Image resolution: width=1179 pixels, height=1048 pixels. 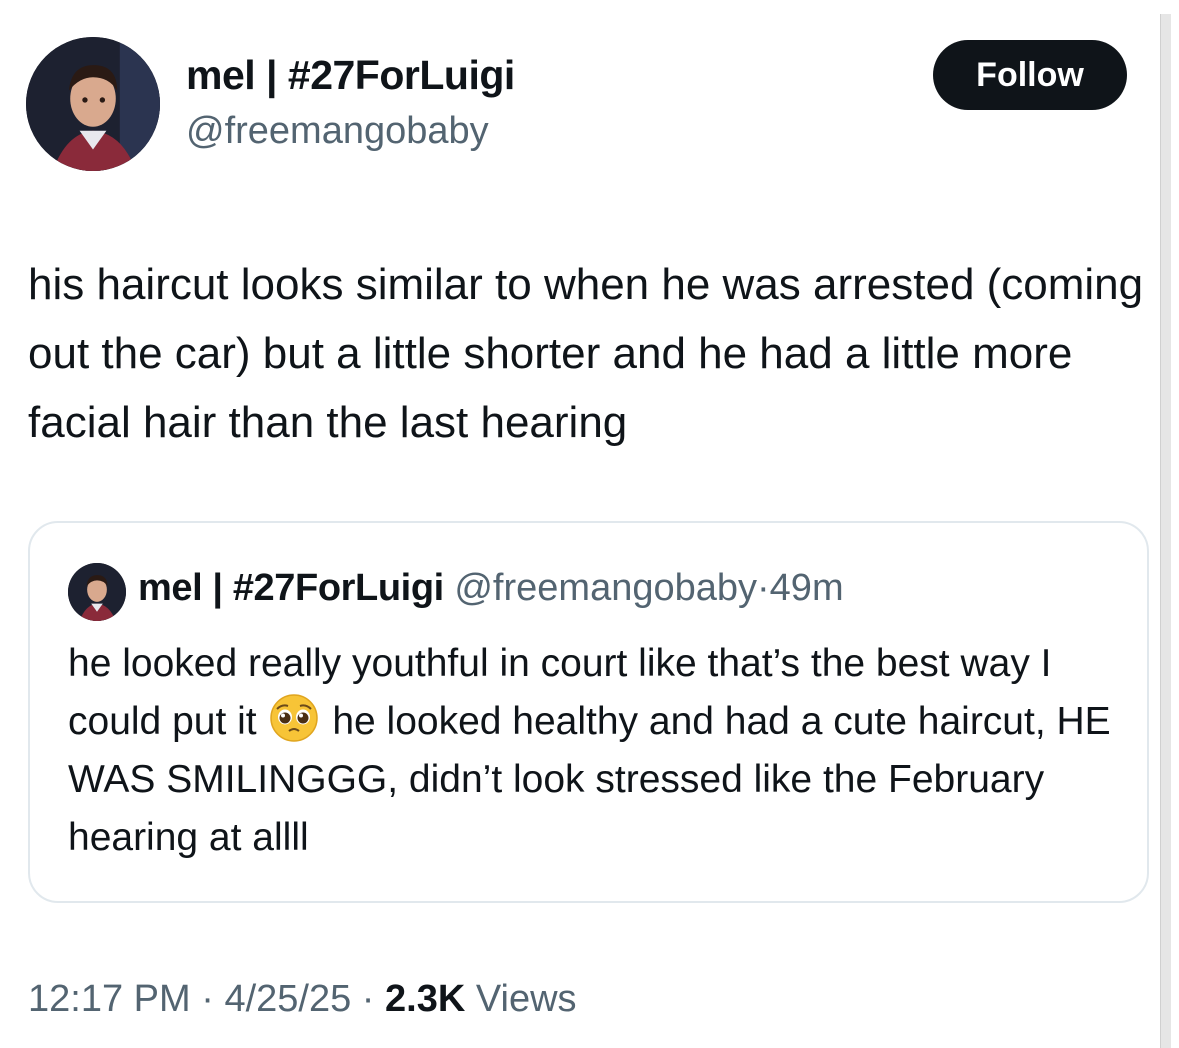 I want to click on quote-avatar-image, so click(x=97, y=592).